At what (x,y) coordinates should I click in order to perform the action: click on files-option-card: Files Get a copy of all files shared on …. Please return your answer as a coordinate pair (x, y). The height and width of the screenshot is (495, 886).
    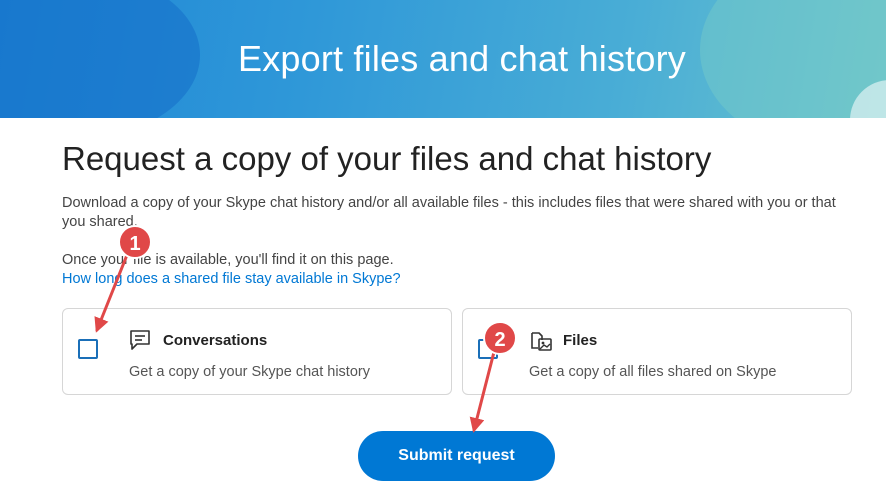
    Looking at the image, I should click on (657, 351).